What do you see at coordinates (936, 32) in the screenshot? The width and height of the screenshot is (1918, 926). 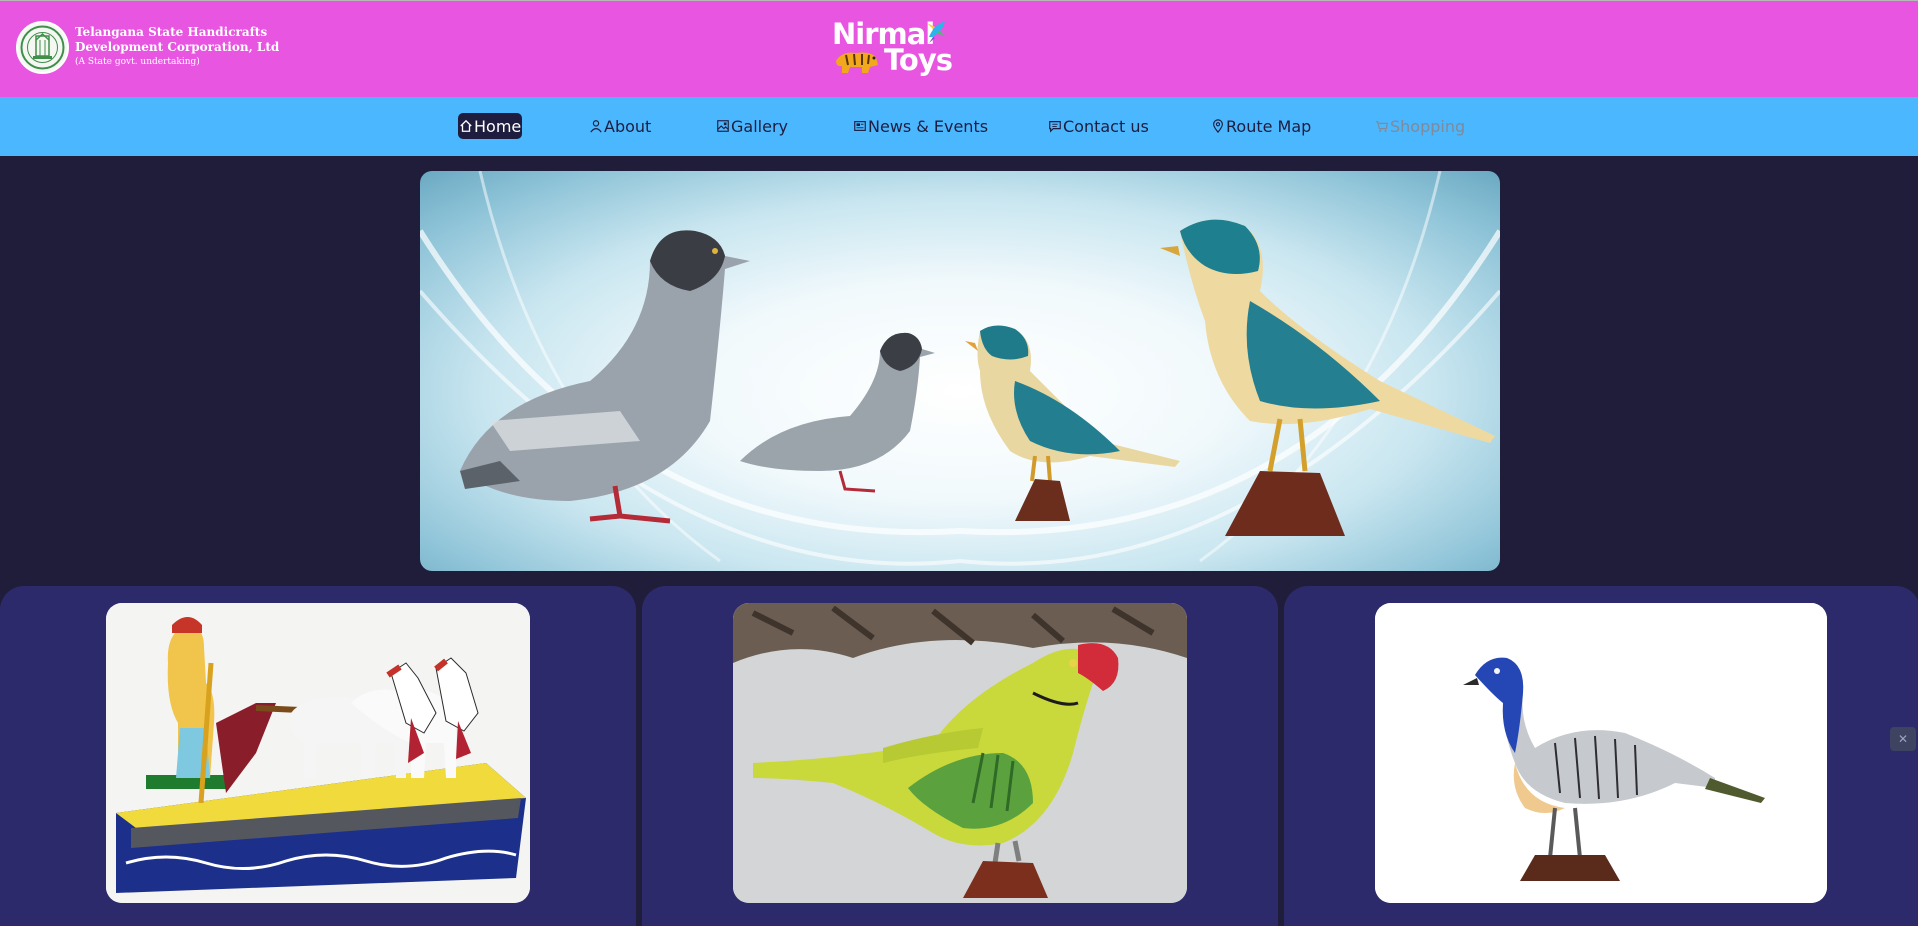 I see `hummingbird-icon` at bounding box center [936, 32].